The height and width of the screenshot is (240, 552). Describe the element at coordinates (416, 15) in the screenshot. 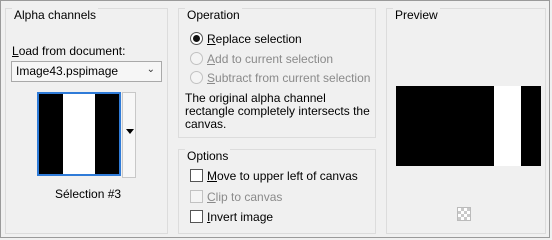

I see `preview-title: Preview` at that location.